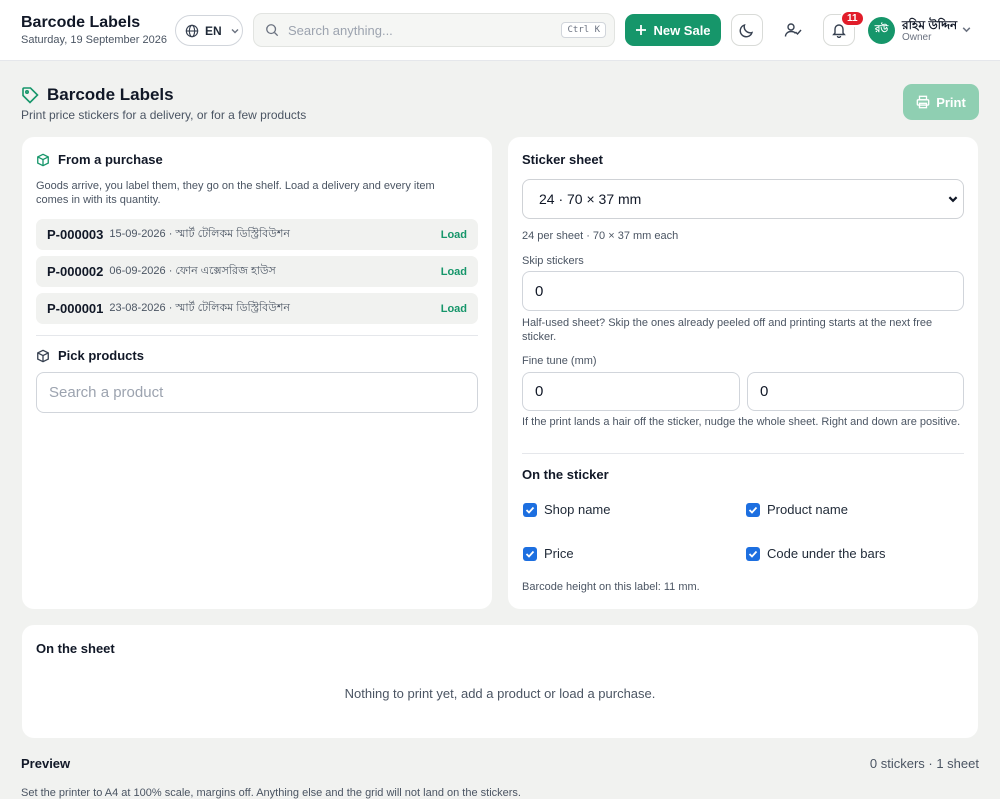  I want to click on theme-toggle-button, so click(747, 30).